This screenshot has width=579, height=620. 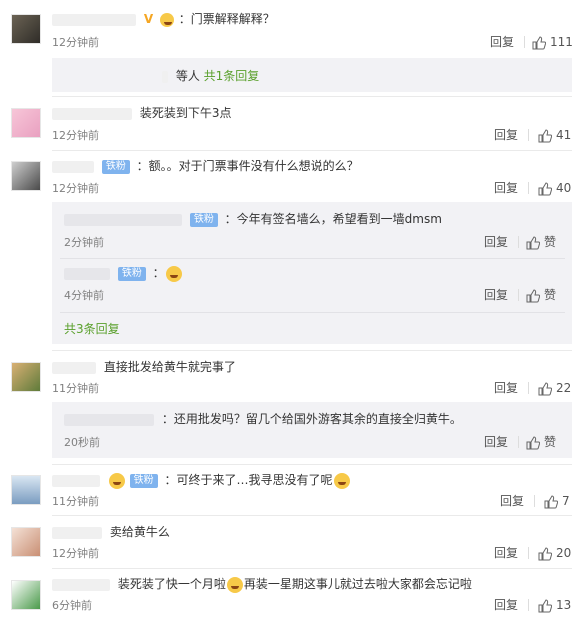 I want to click on comment-text: 装死装了快一个月啦 再装一星期这事儿就过去啦大家都会忘记啦, so click(x=262, y=584).